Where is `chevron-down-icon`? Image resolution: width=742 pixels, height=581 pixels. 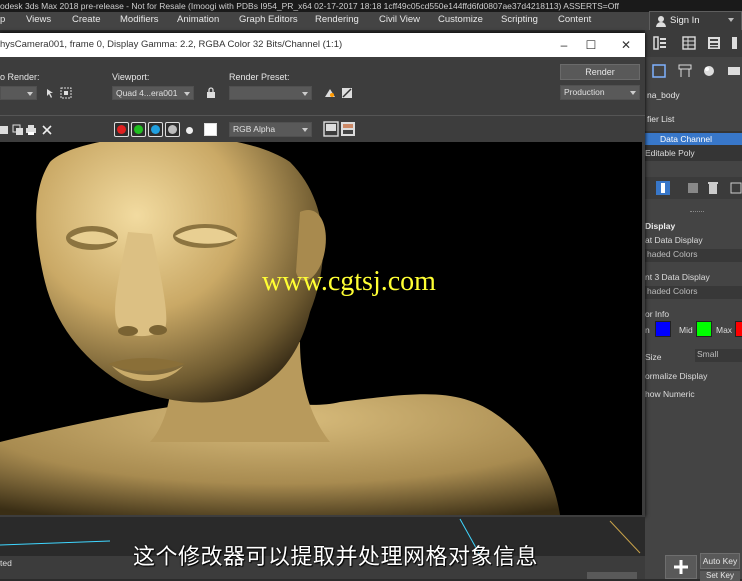 chevron-down-icon is located at coordinates (731, 20).